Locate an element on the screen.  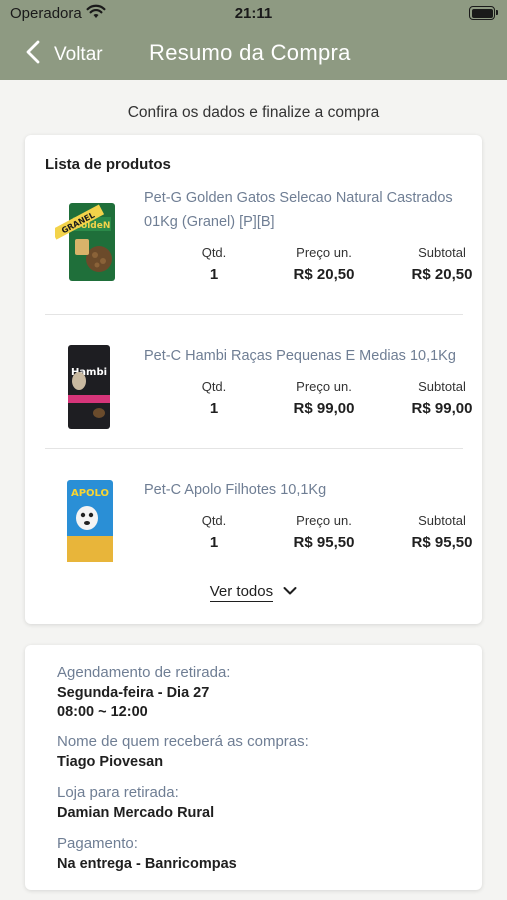
payment-label: Pagamento: is located at coordinates (97, 843).